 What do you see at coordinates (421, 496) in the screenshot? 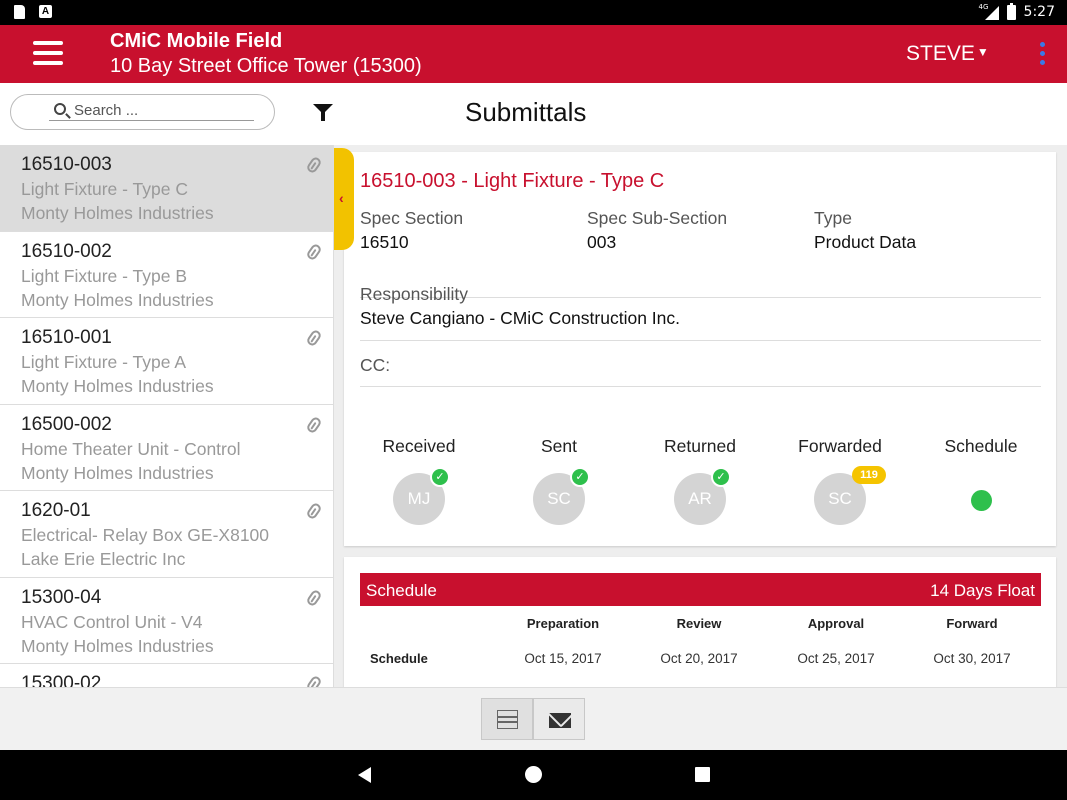
I see `avatar: MJ ✓` at bounding box center [421, 496].